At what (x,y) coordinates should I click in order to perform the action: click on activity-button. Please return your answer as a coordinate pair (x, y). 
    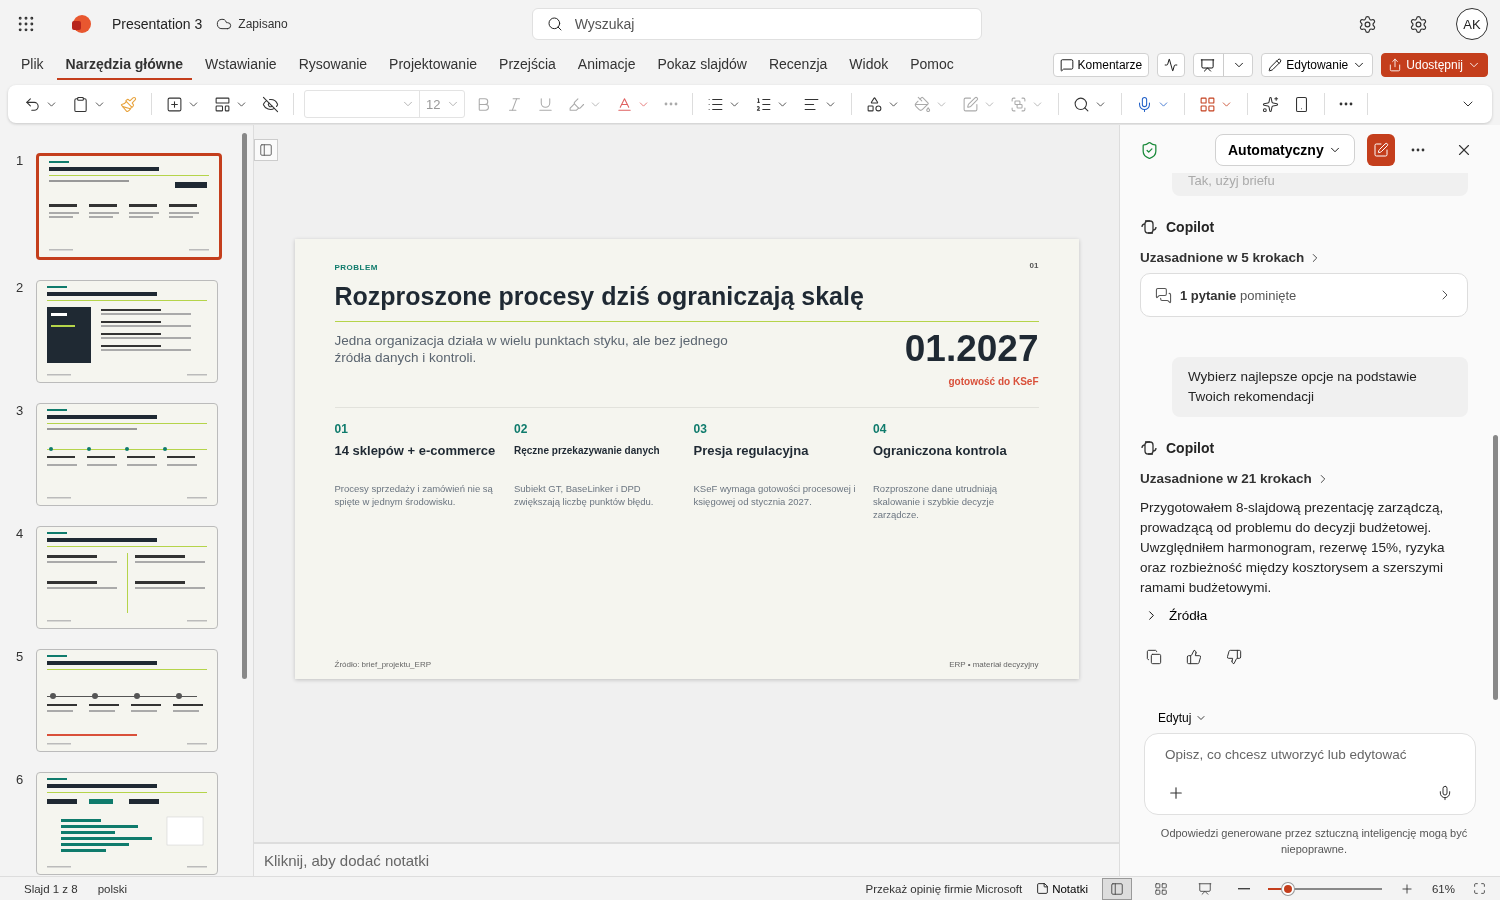
    Looking at the image, I should click on (1171, 65).